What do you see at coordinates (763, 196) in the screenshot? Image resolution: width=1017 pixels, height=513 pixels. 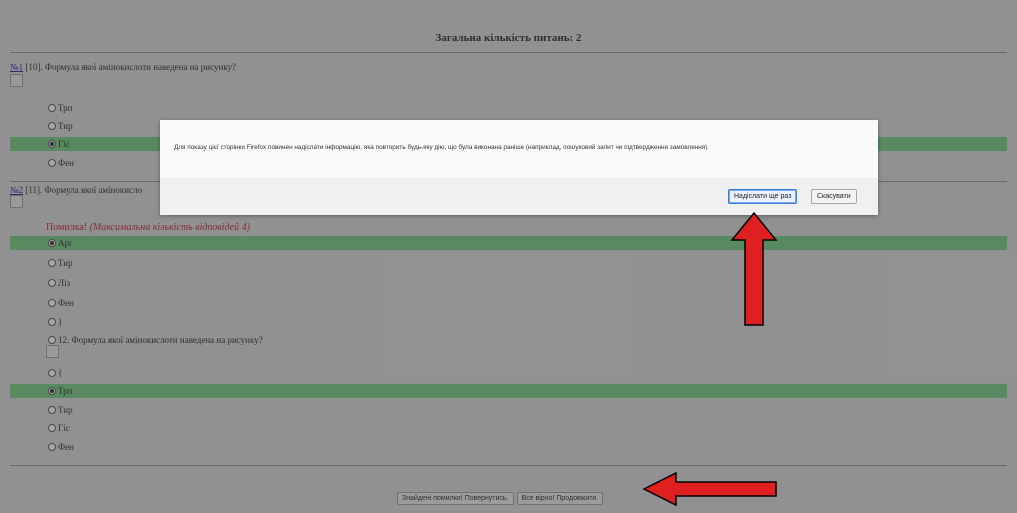 I see `resend-button: Надіслати ще раз` at bounding box center [763, 196].